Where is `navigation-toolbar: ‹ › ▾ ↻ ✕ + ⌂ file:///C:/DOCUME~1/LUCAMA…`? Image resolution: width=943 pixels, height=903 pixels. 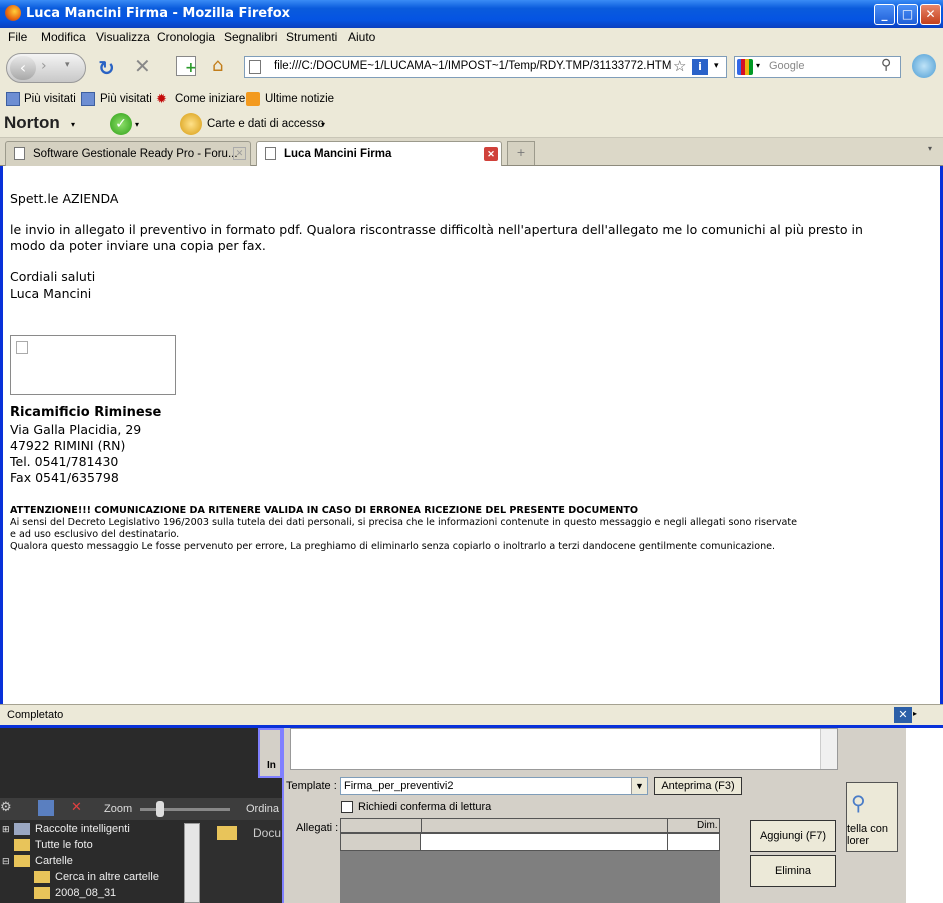 navigation-toolbar: ‹ › ▾ ↻ ✕ + ⌂ file:///C:/DOCUME~1/LUCAMA… is located at coordinates (471, 68).